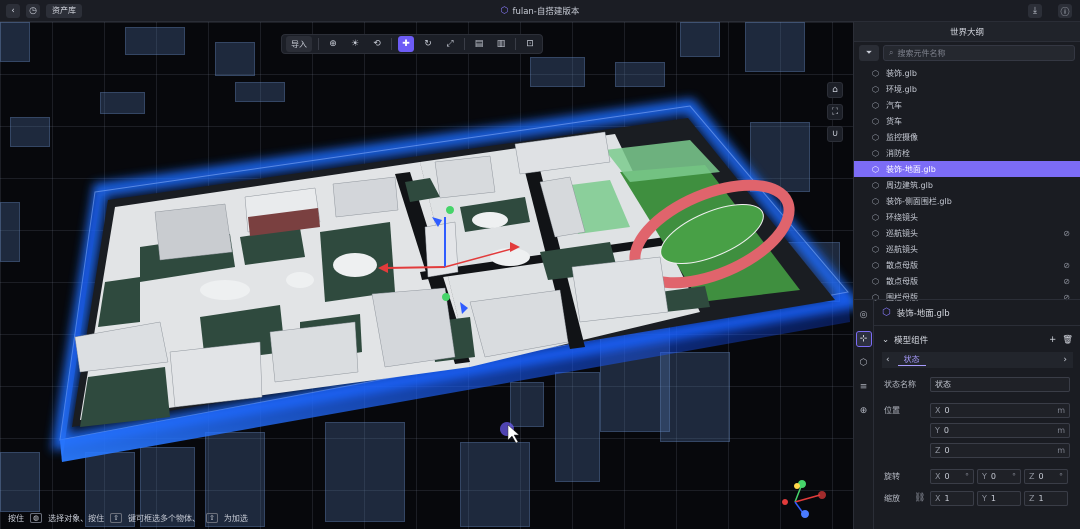  What do you see at coordinates (546, 12) in the screenshot?
I see `project-title-text: fulan-自搭建版本` at bounding box center [546, 12].